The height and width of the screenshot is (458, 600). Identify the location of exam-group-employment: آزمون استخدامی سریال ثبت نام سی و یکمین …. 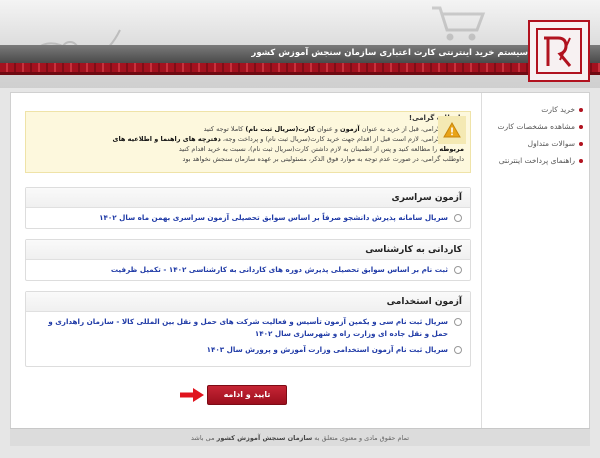
(248, 329).